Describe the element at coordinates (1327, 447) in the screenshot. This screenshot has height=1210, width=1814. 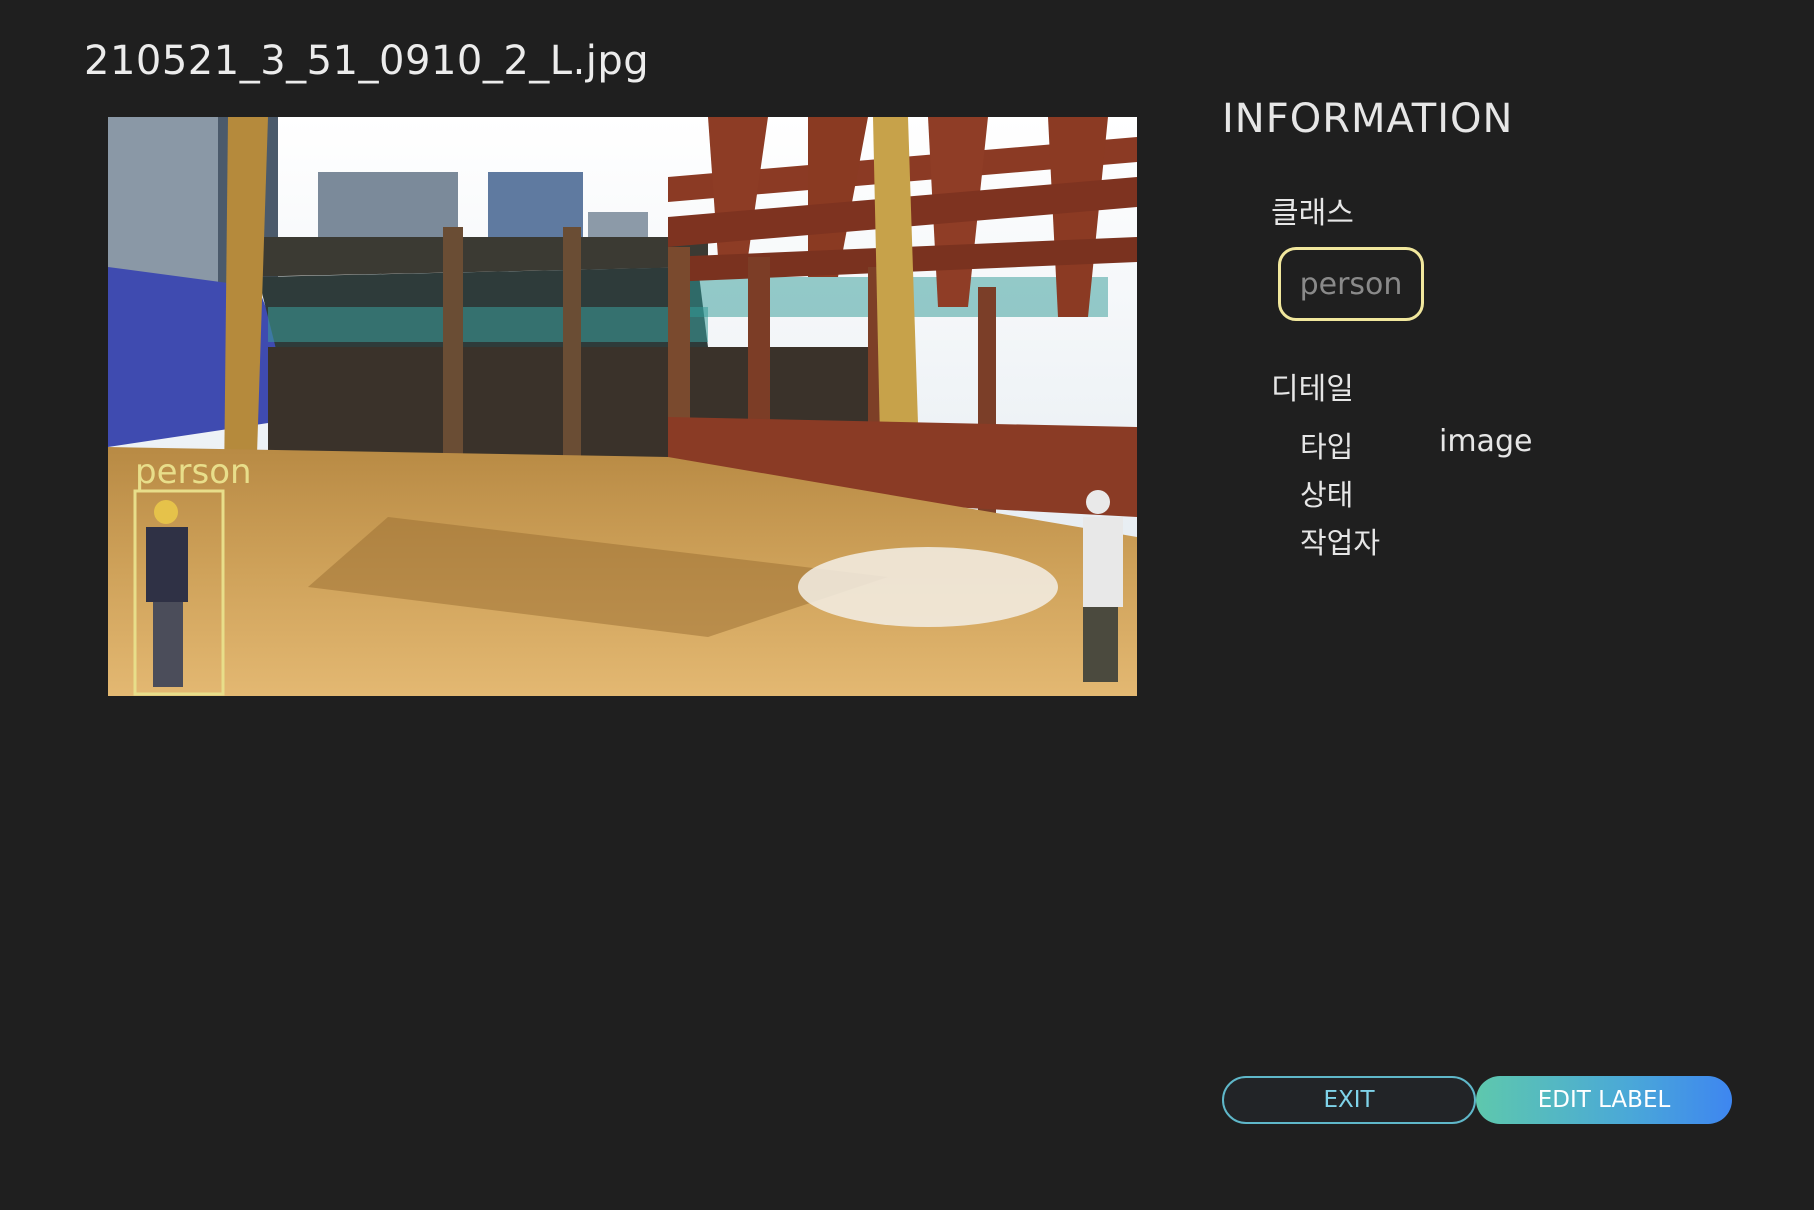
I see `detail-key-type: 타입` at that location.